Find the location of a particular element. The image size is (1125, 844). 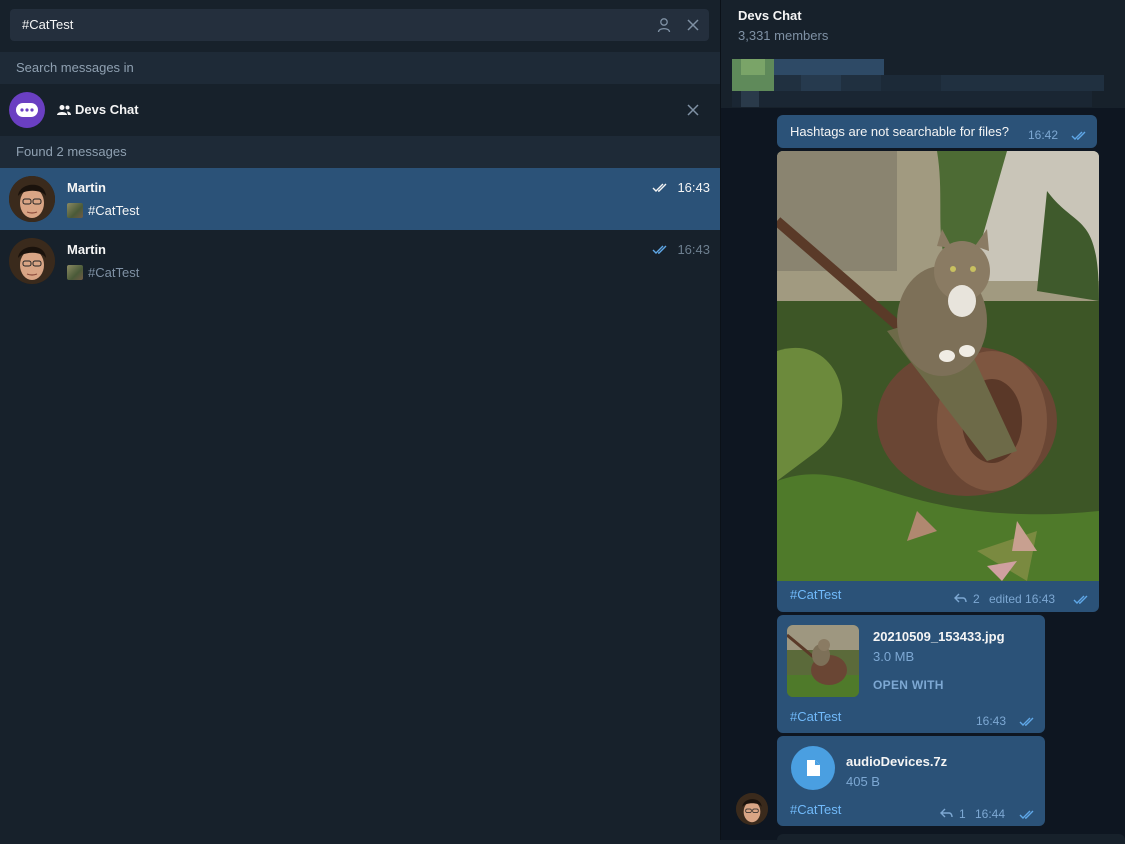

message-time: 16:44 is located at coordinates (990, 814).